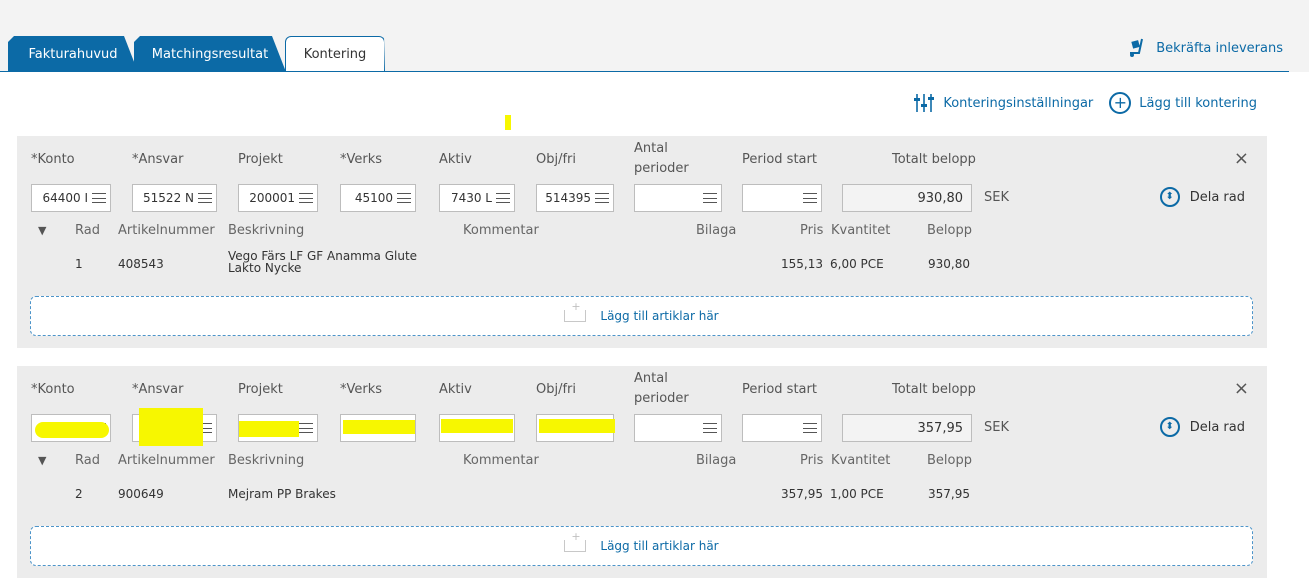  Describe the element at coordinates (1198, 103) in the screenshot. I see `add-posting-link: Lägg till kontering` at that location.